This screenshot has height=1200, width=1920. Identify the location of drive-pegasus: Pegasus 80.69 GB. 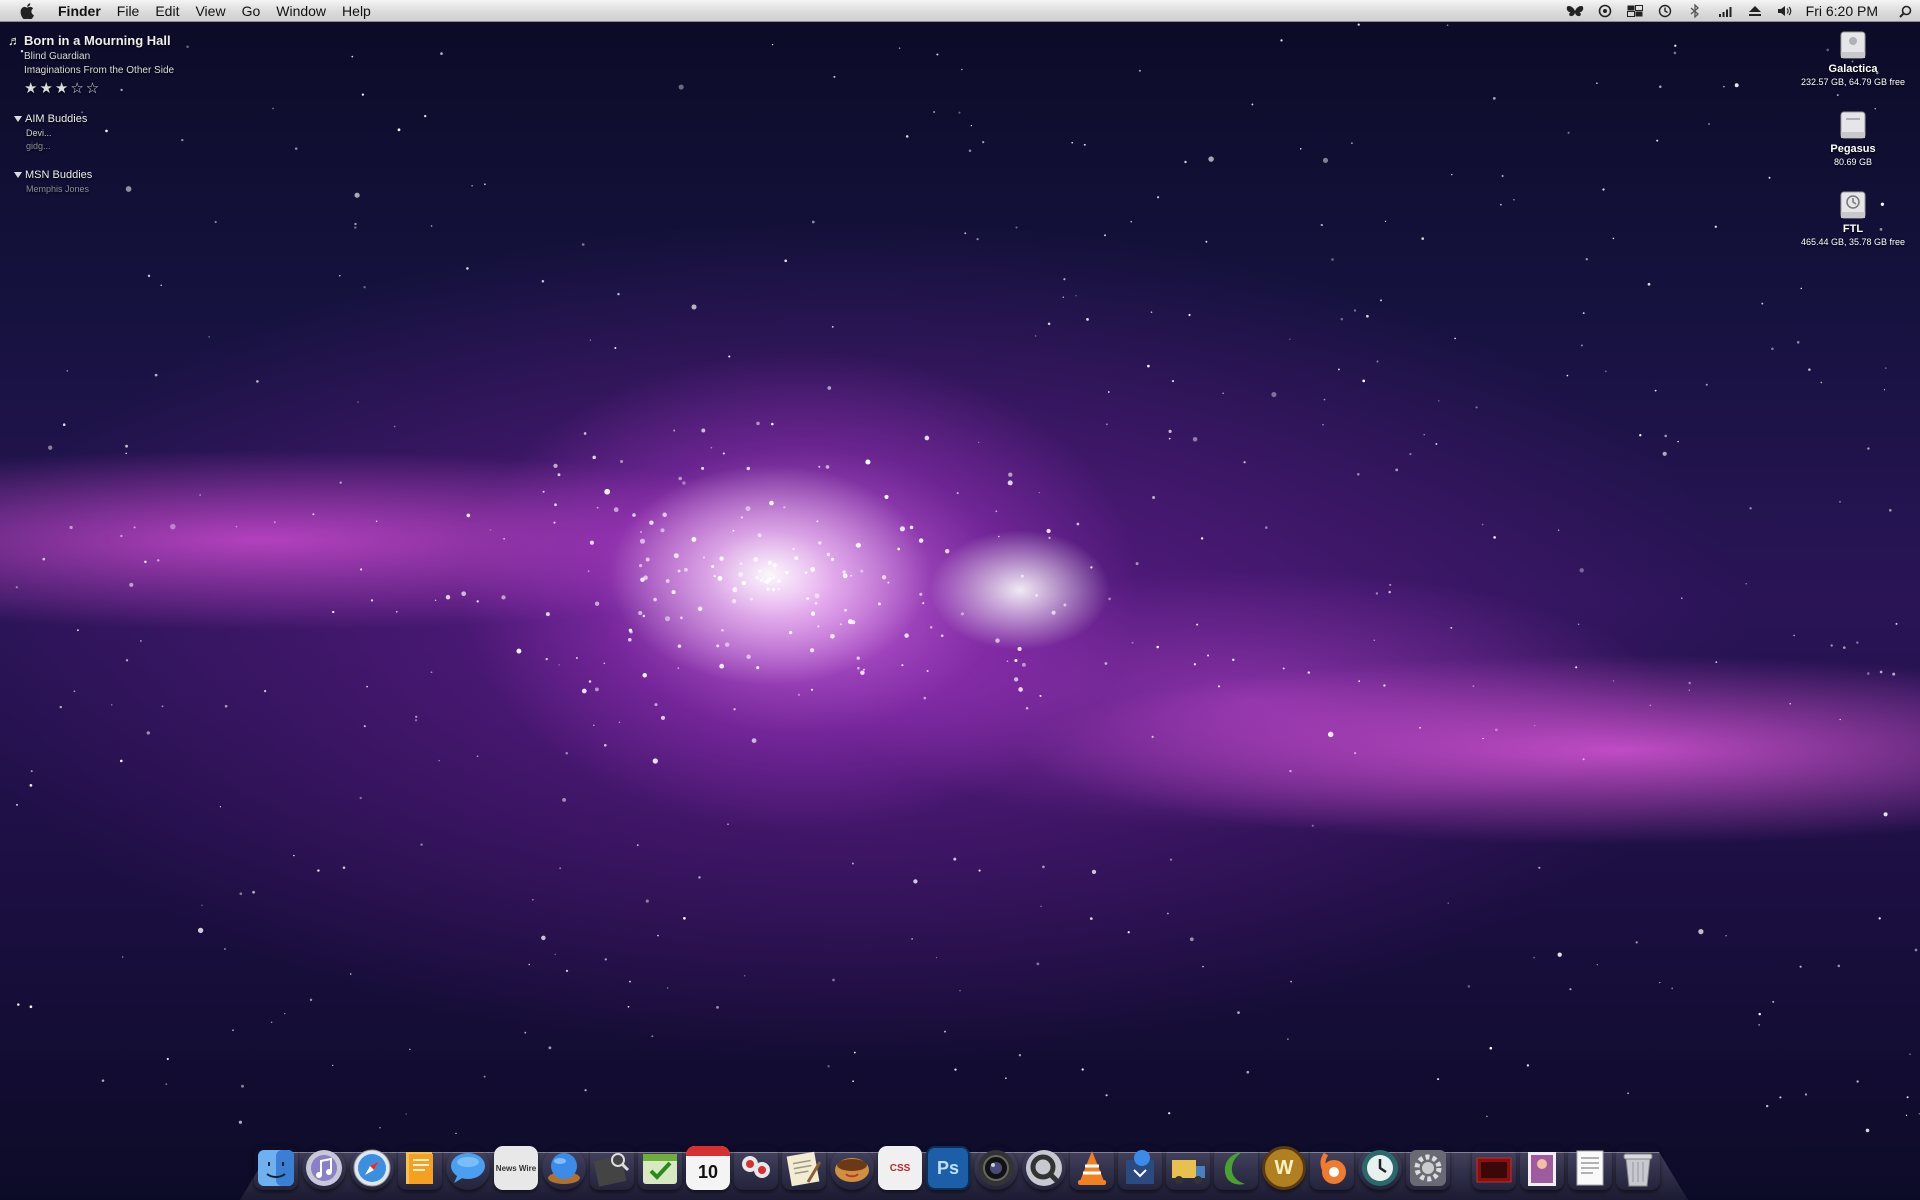
(1853, 138).